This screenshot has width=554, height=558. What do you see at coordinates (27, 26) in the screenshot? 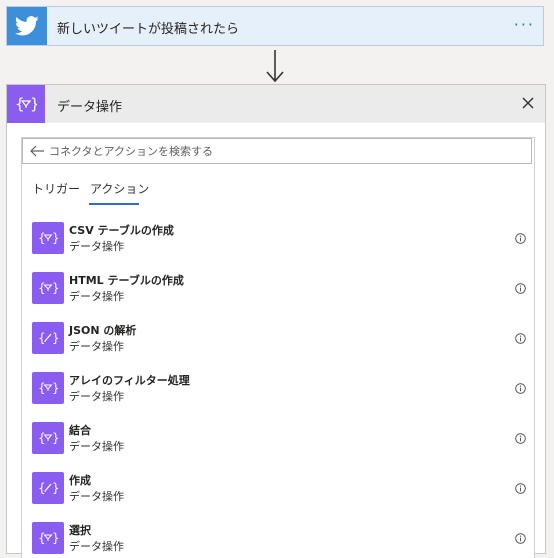
I see `twitter-bird-icon` at bounding box center [27, 26].